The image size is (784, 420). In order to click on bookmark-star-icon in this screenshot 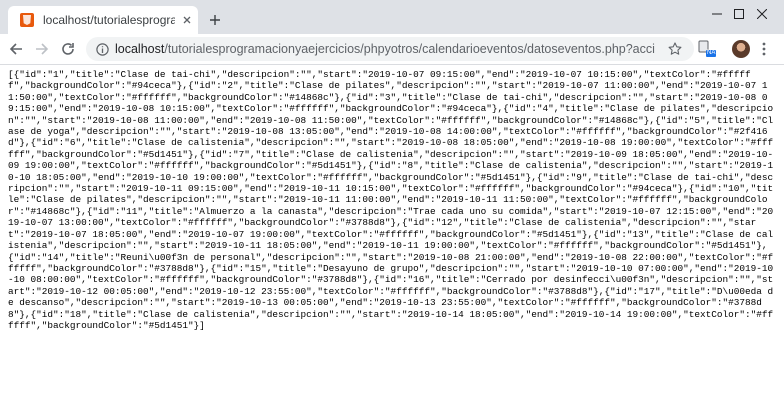, I will do `click(675, 49)`.